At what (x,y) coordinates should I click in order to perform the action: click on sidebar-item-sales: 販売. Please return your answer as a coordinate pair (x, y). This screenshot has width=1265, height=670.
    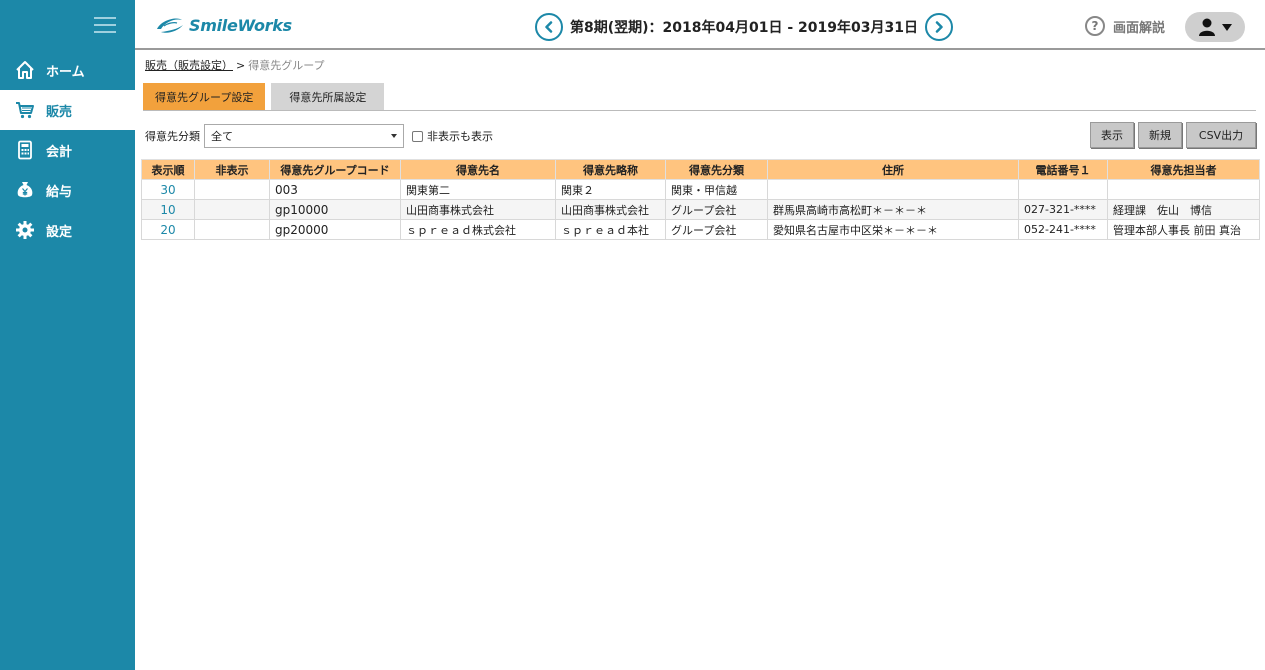
    Looking at the image, I should click on (67, 110).